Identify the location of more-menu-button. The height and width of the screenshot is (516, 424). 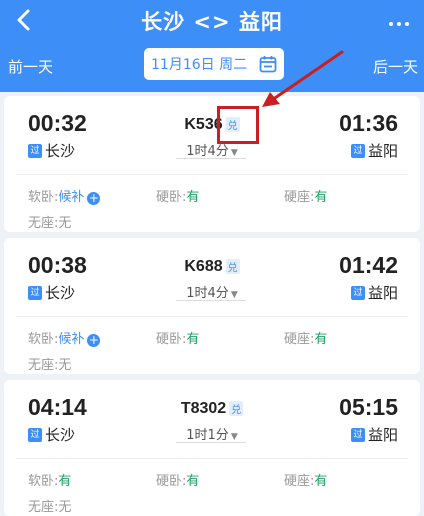
(399, 20).